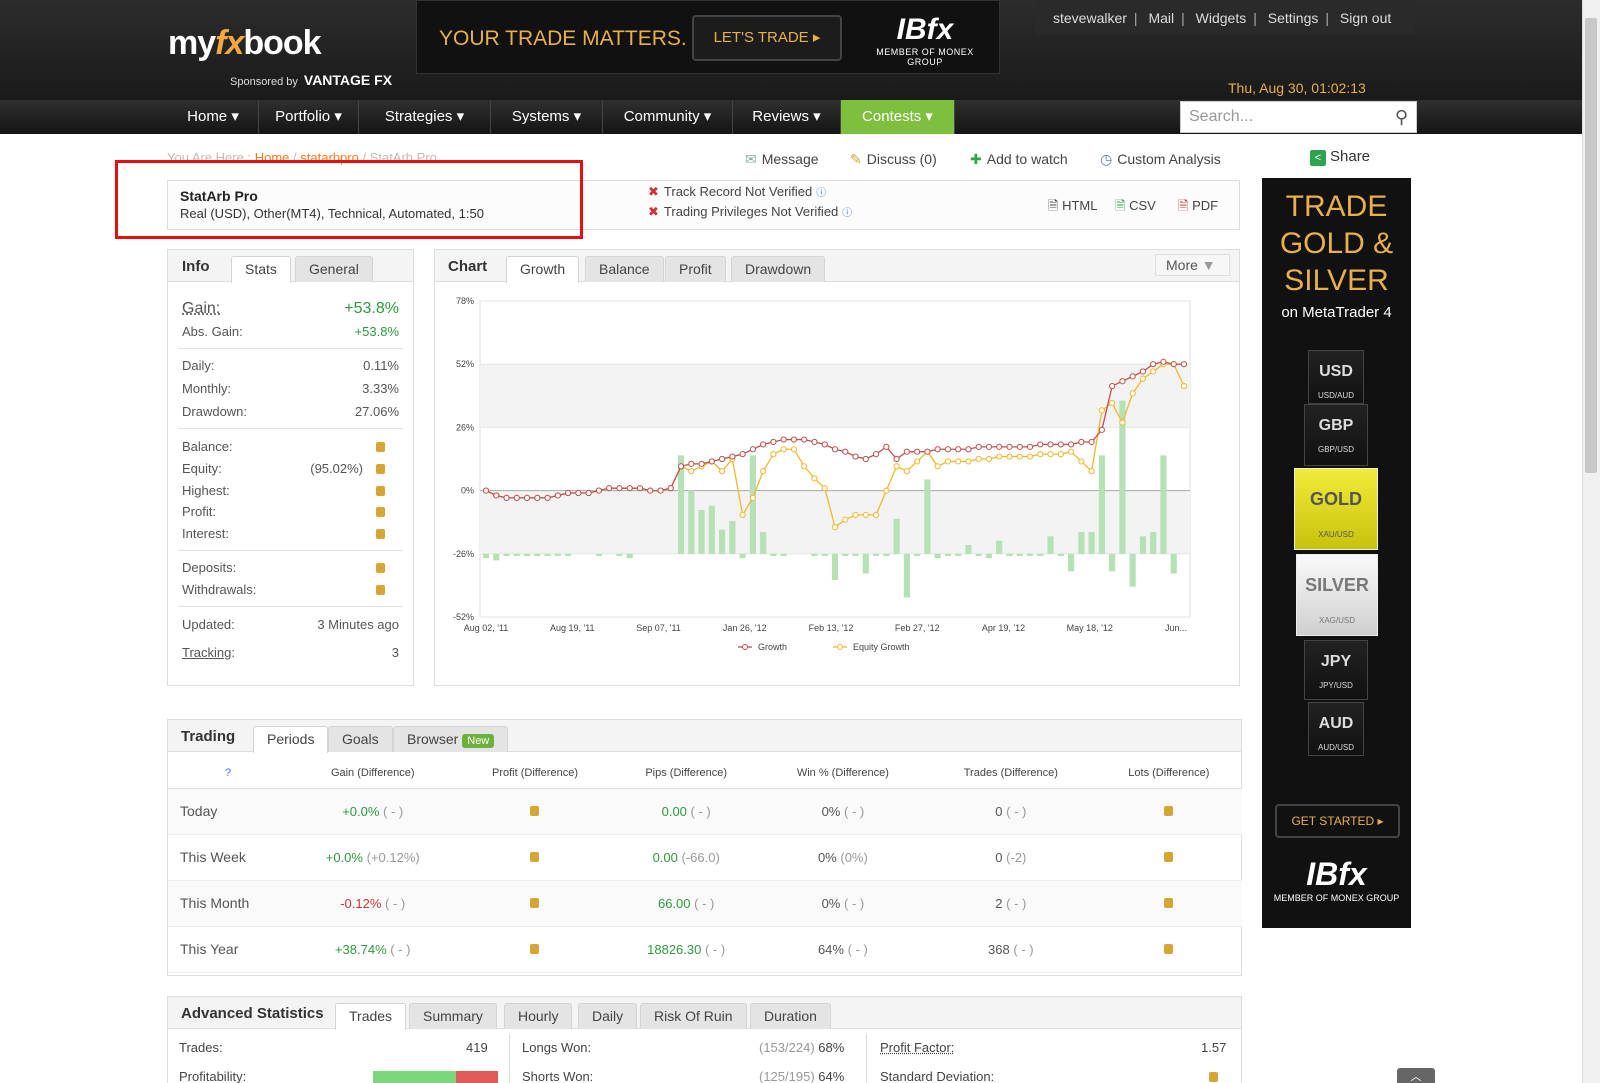 This screenshot has width=1600, height=1083. I want to click on profit-row: Profit:, so click(290, 511).